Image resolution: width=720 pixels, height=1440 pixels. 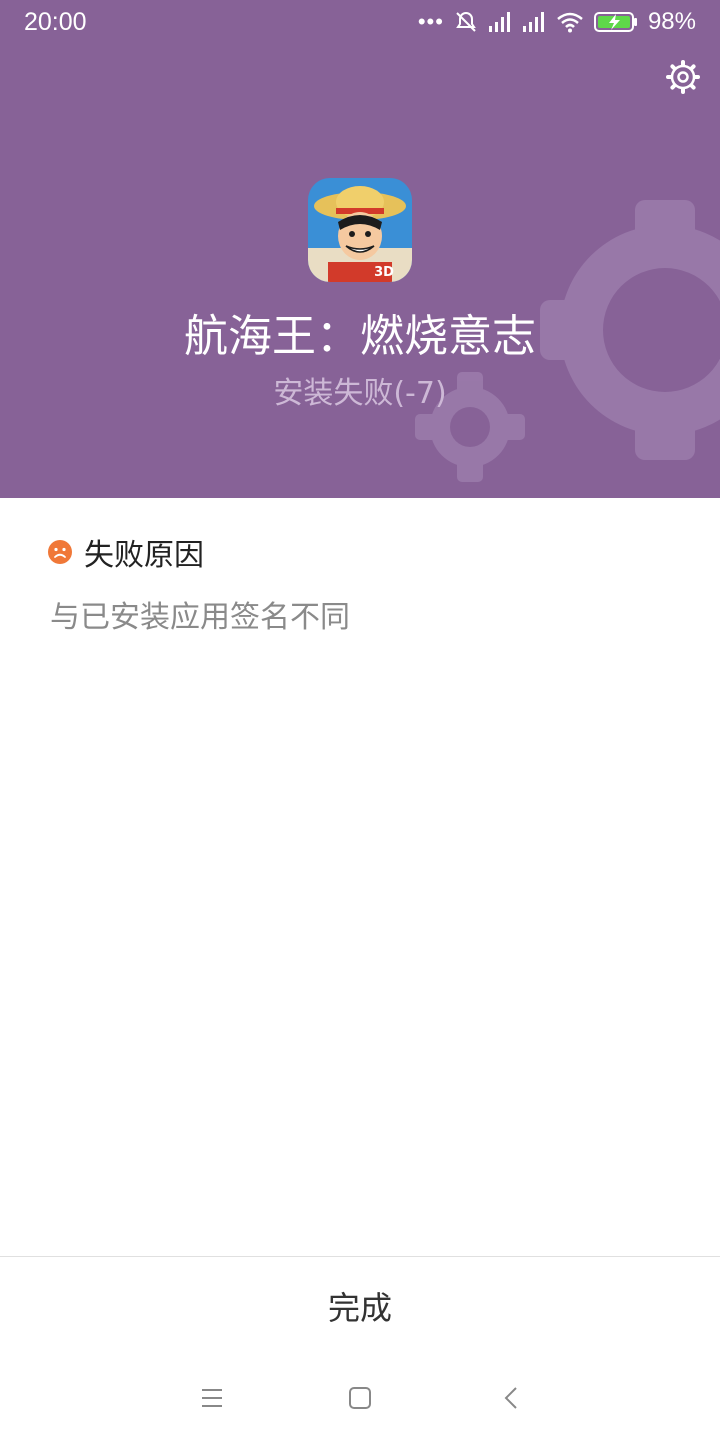 I want to click on wifi-icon, so click(x=570, y=22).